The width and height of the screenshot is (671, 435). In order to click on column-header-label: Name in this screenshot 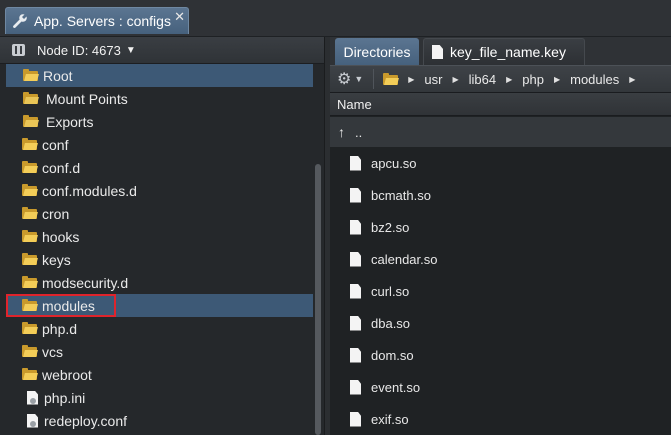, I will do `click(354, 104)`.